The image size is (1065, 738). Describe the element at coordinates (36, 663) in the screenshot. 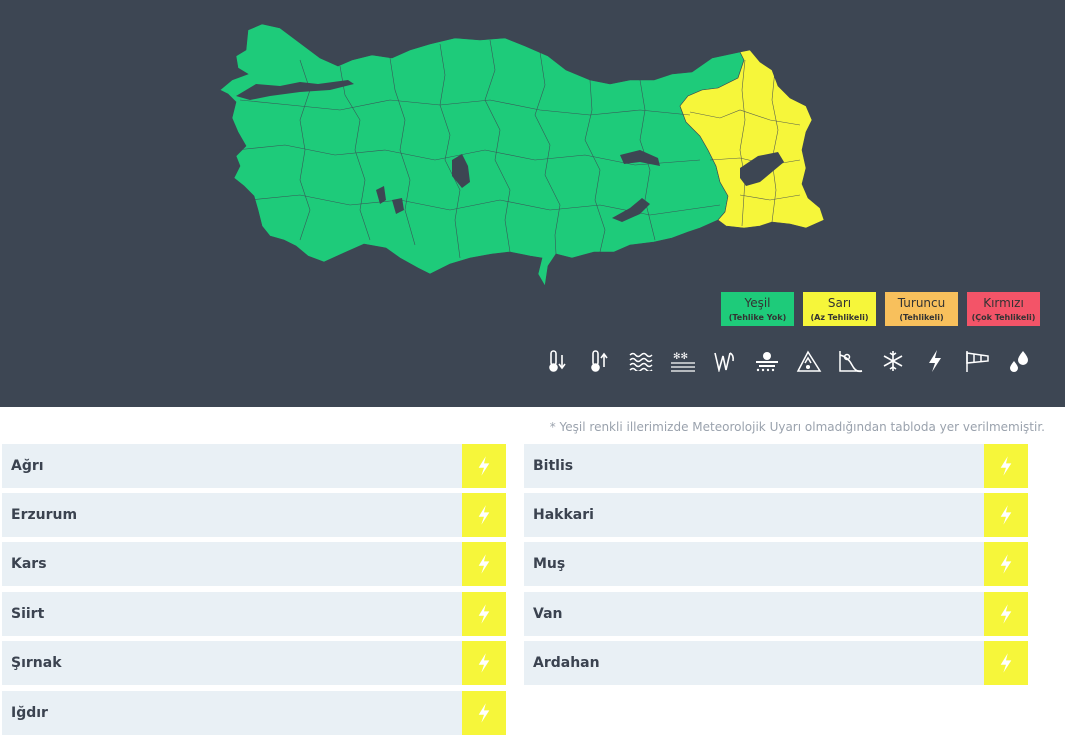

I see `province-name: Şırnak` at that location.